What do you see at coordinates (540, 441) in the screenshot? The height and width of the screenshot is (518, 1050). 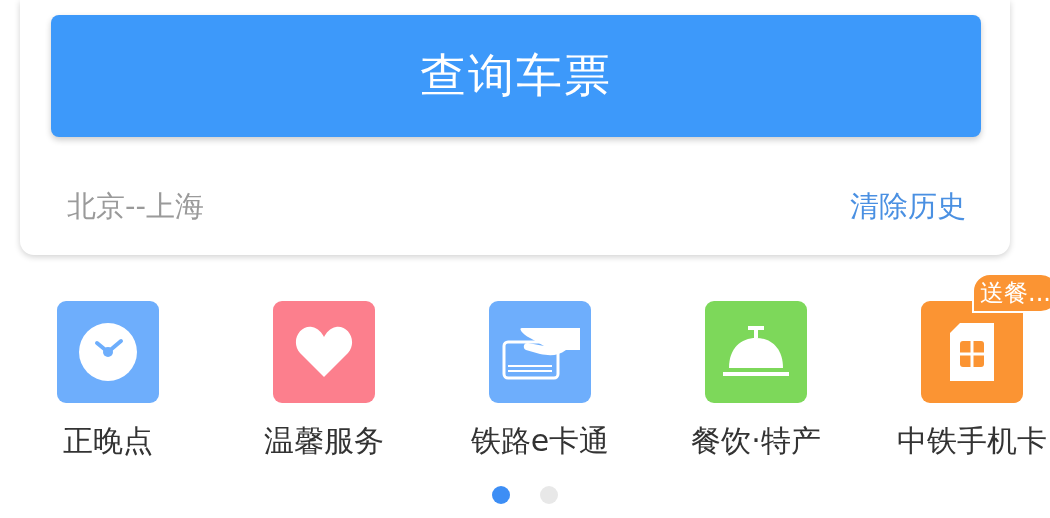 I see `service-label: 铁路e卡通` at bounding box center [540, 441].